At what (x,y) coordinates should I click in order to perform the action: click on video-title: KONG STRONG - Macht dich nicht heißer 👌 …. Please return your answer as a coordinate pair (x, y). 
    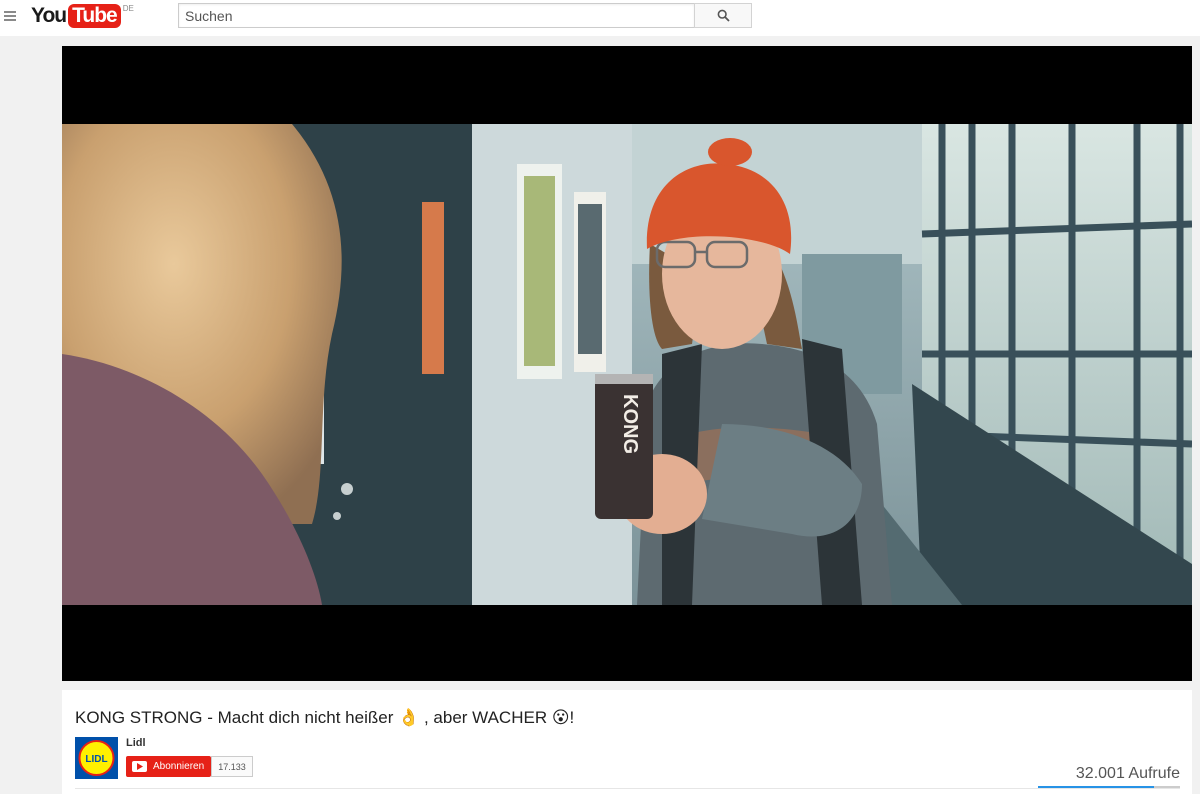
    Looking at the image, I should click on (325, 717).